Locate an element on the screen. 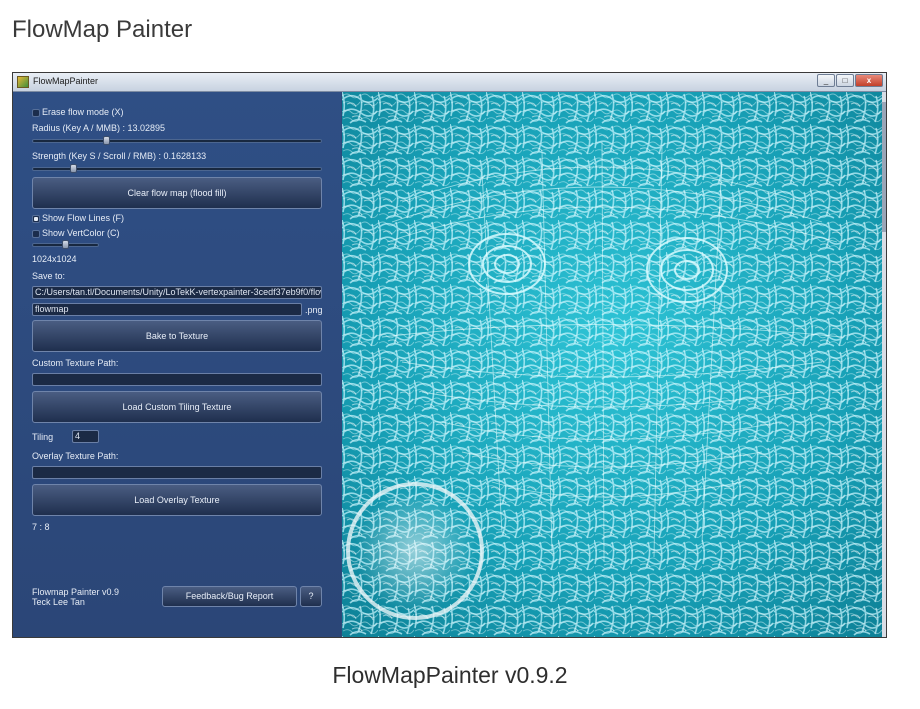  maximize-button: □ is located at coordinates (845, 80).